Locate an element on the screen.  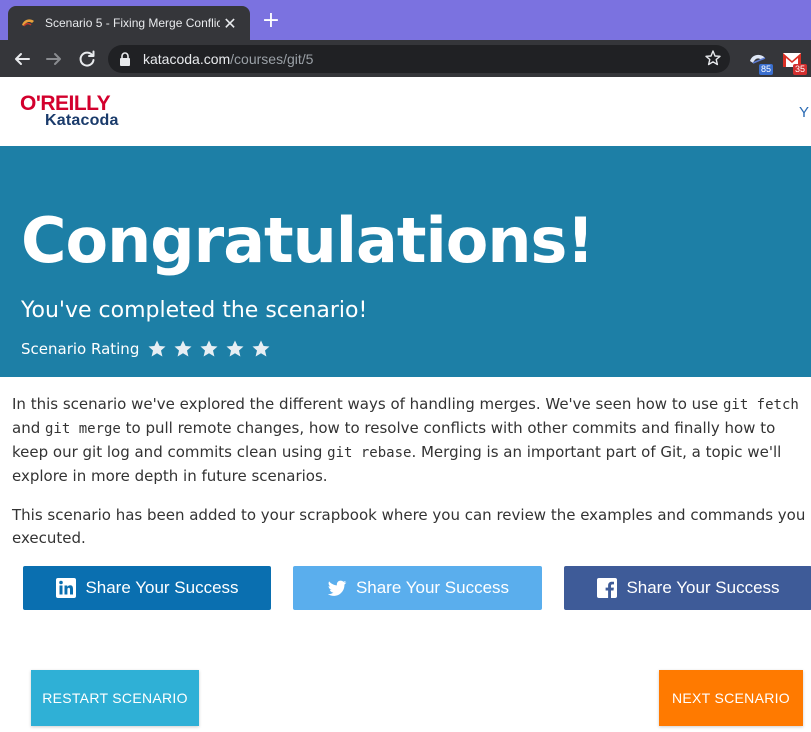
tab-close-icon: ✕ is located at coordinates (230, 23).